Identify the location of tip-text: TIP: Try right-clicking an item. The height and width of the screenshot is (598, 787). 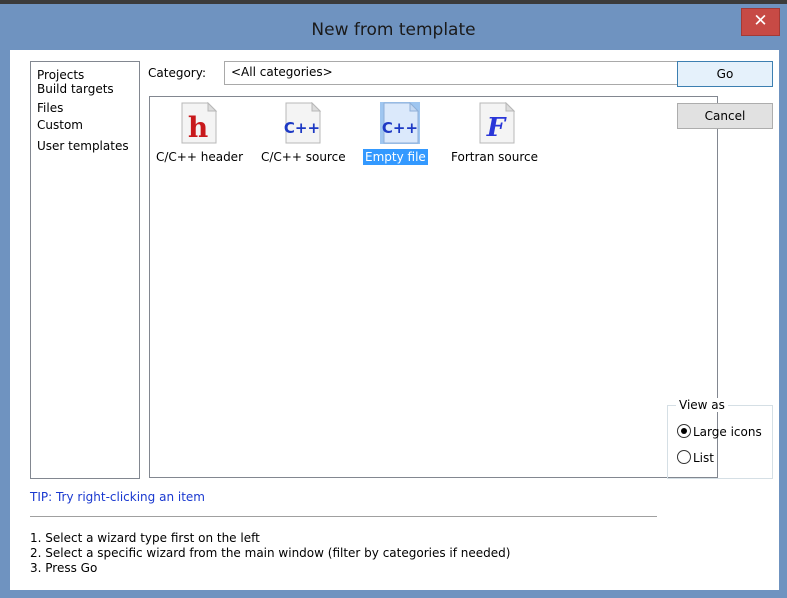
(117, 497).